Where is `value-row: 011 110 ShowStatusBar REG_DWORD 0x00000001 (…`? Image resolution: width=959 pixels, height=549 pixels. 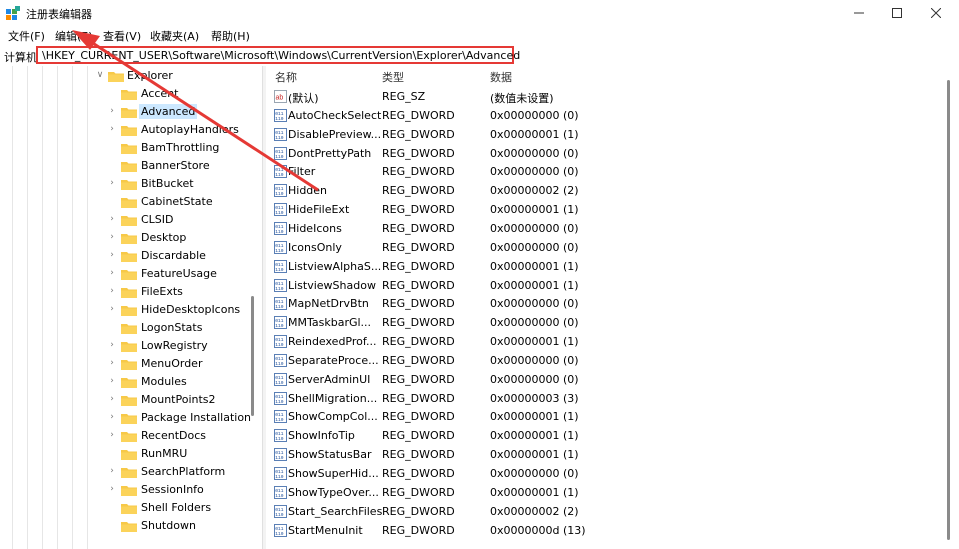
value-row: 011 110 ShowStatusBar REG_DWORD 0x00000001 (… is located at coordinates (606, 455).